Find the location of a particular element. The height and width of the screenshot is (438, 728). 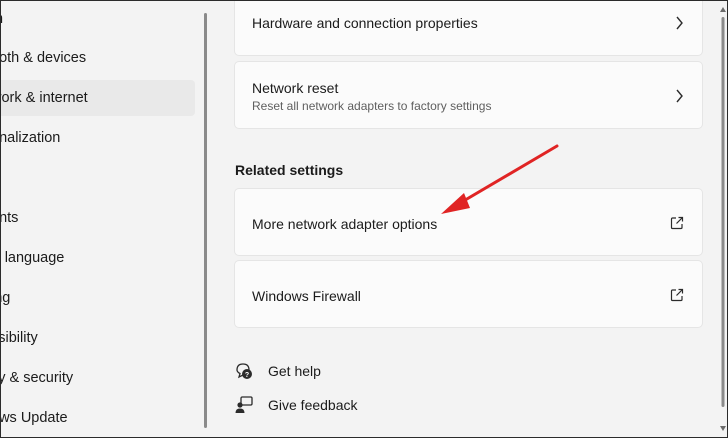

related-settings-heading: Related settings is located at coordinates (289, 170).